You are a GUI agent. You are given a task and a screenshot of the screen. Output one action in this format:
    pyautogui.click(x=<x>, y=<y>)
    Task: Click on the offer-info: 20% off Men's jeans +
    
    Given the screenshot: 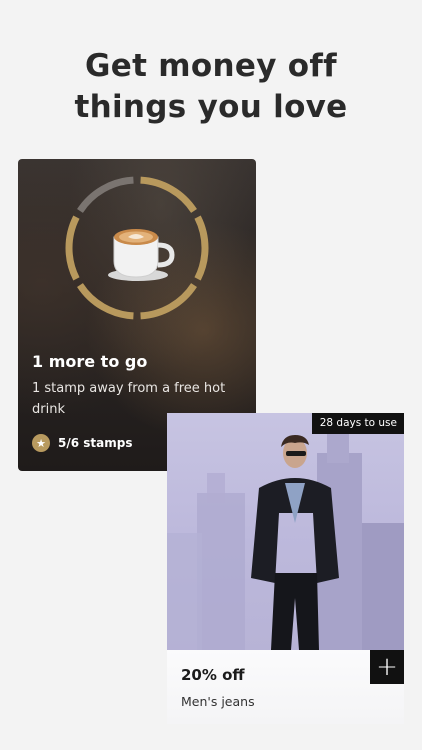 What is the action you would take?
    pyautogui.click(x=285, y=687)
    